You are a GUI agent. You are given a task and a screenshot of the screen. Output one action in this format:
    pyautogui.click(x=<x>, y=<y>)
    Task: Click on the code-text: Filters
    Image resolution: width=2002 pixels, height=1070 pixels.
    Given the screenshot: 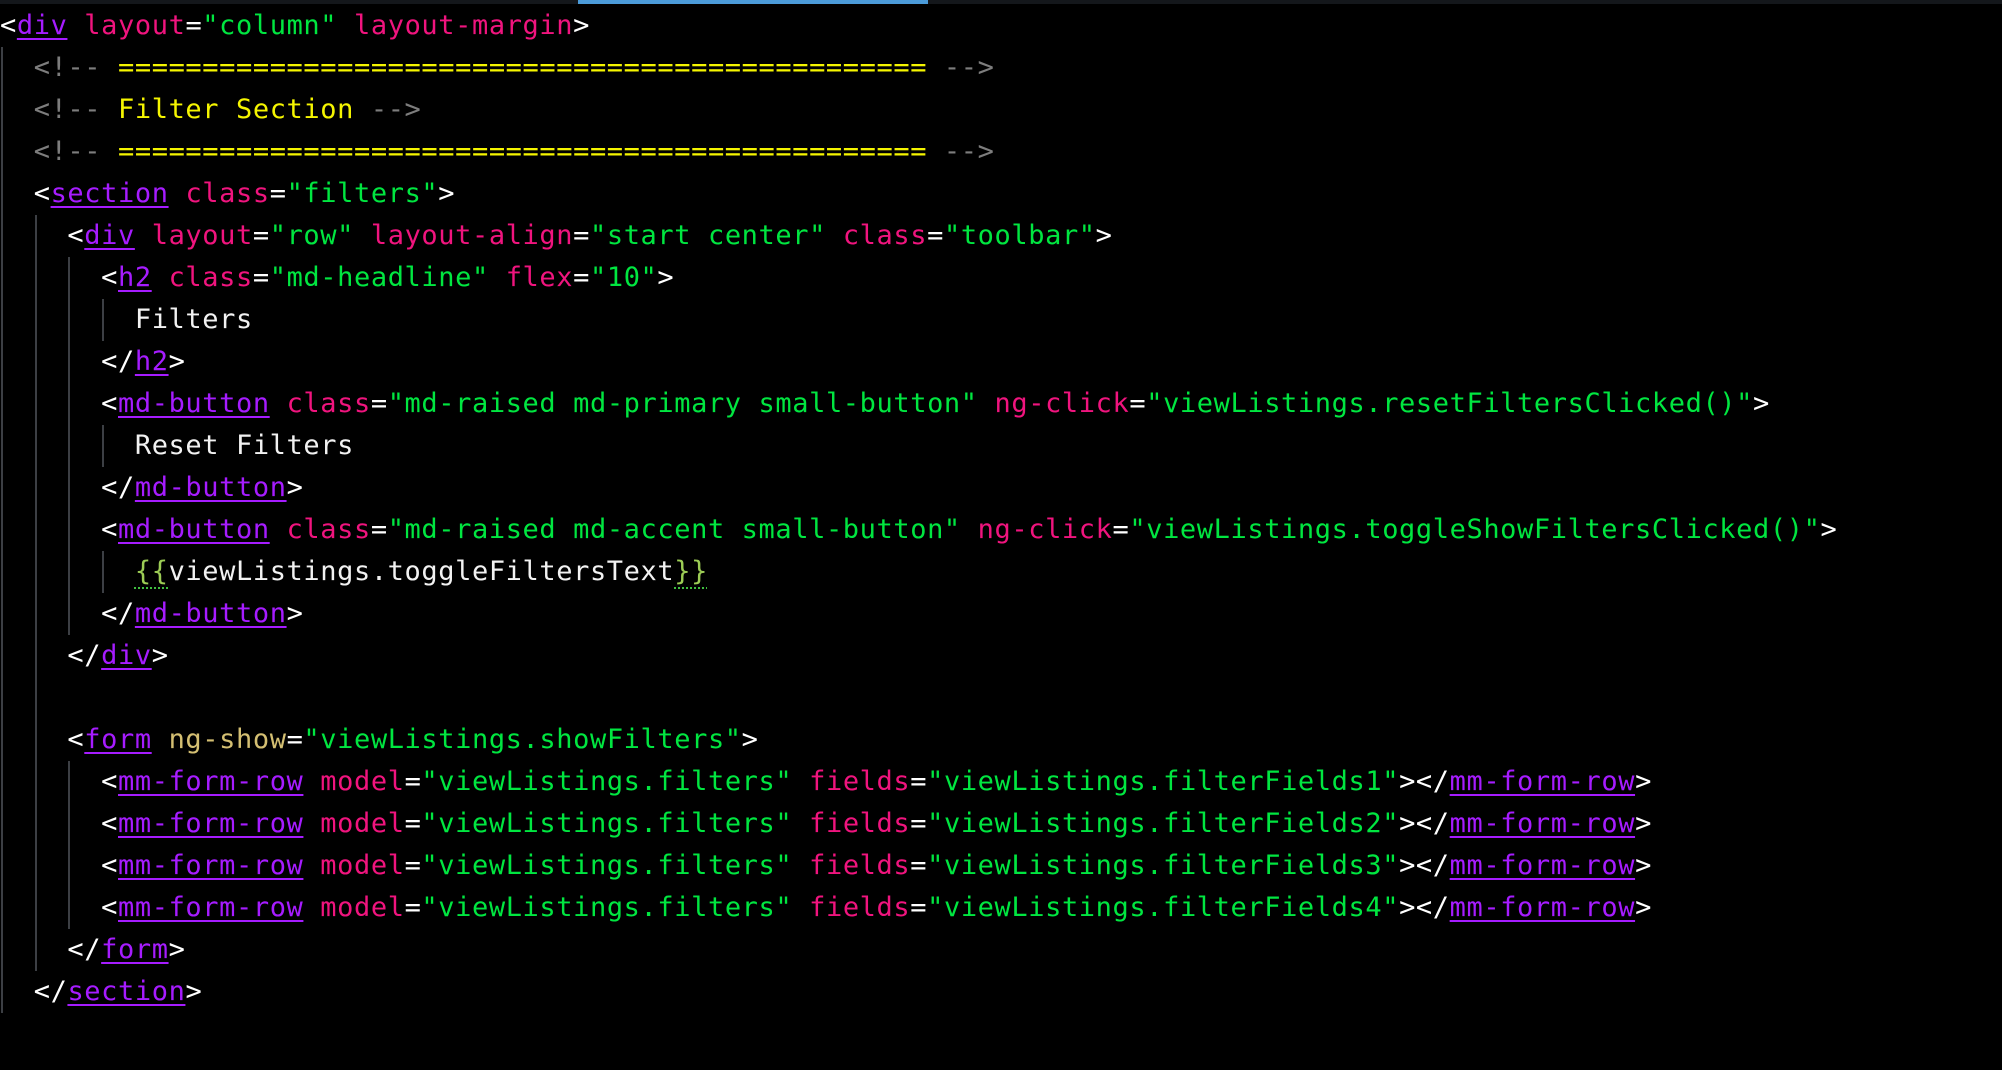 What is the action you would take?
    pyautogui.click(x=193, y=319)
    